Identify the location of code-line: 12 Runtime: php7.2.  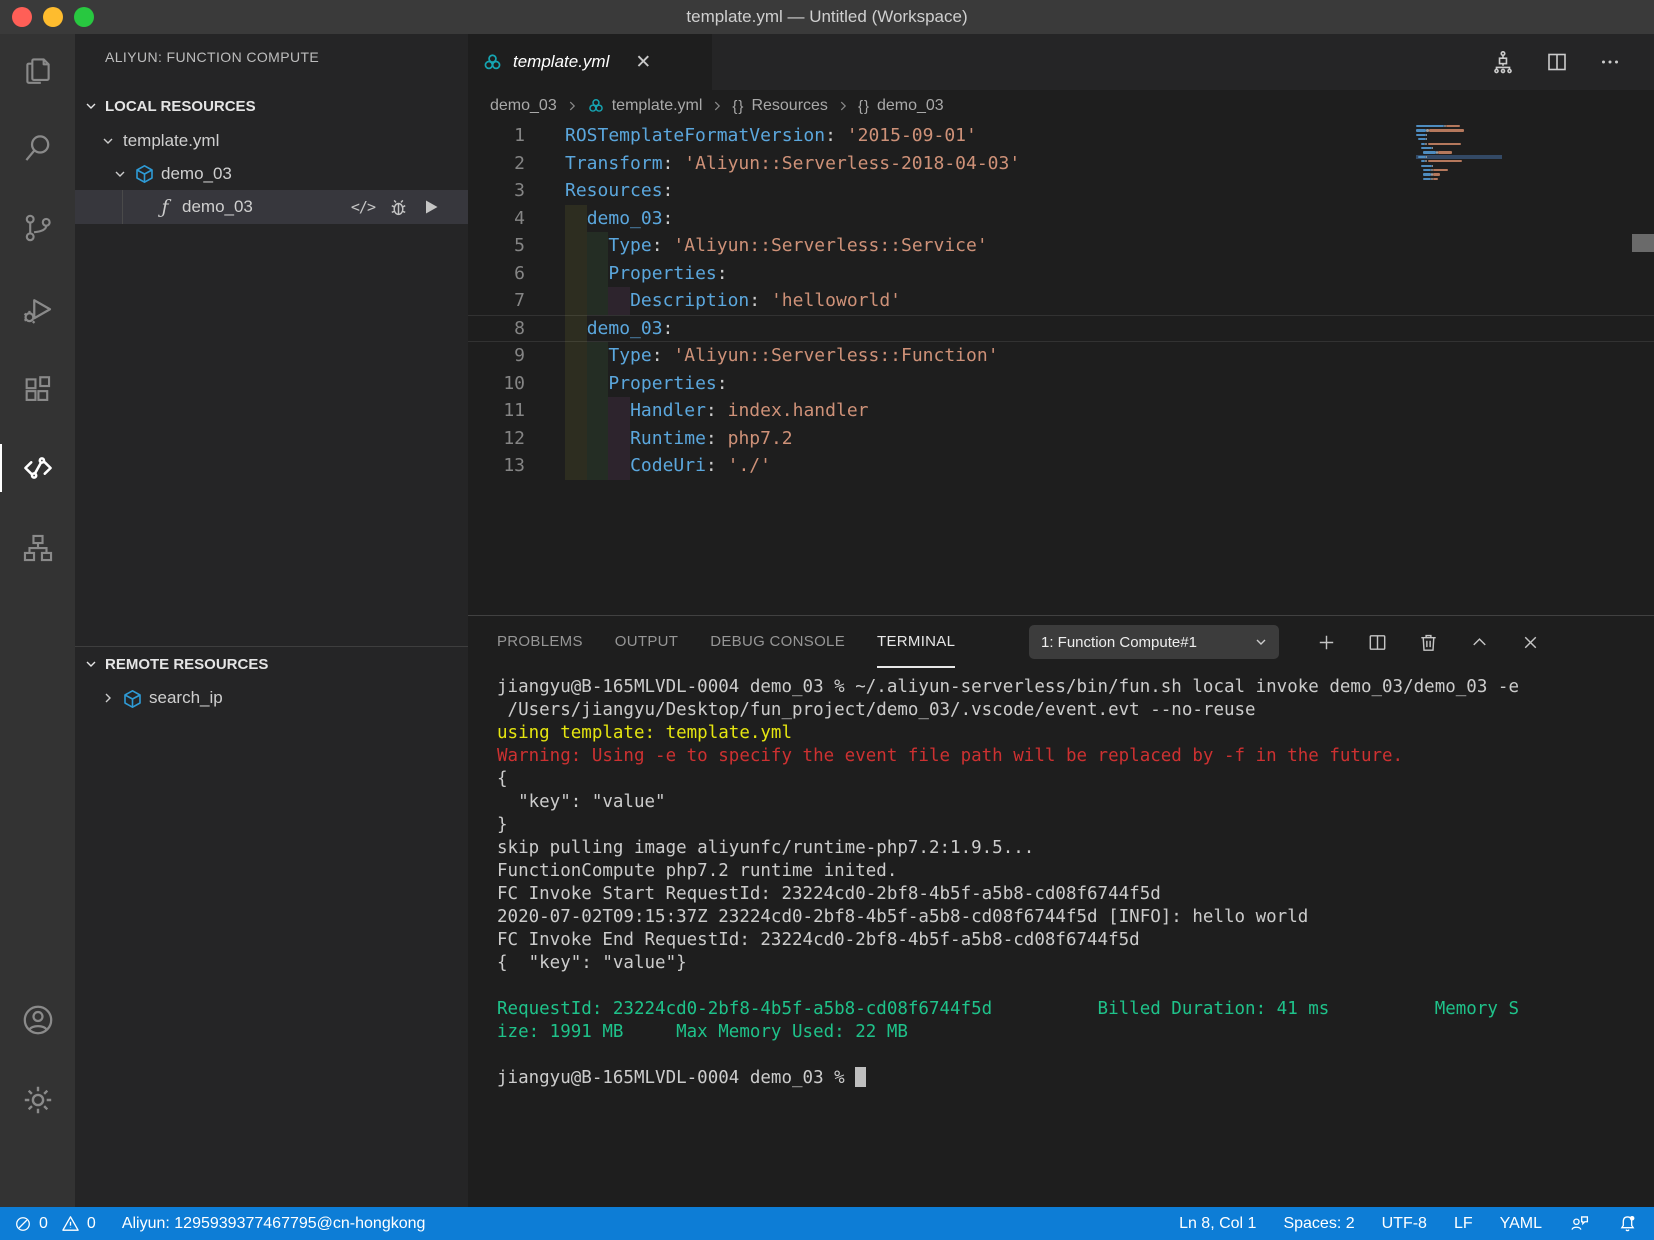
(1061, 438).